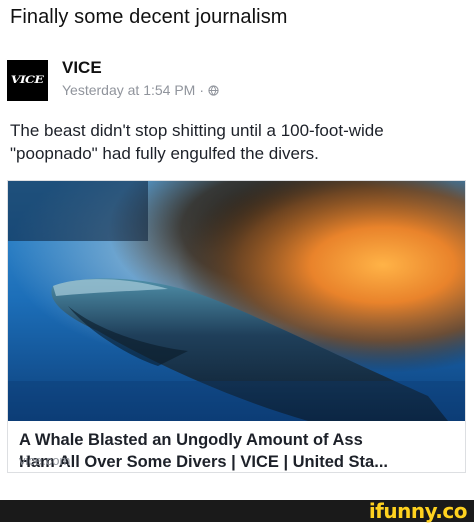 The width and height of the screenshot is (474, 523). I want to click on globe-icon, so click(213, 90).